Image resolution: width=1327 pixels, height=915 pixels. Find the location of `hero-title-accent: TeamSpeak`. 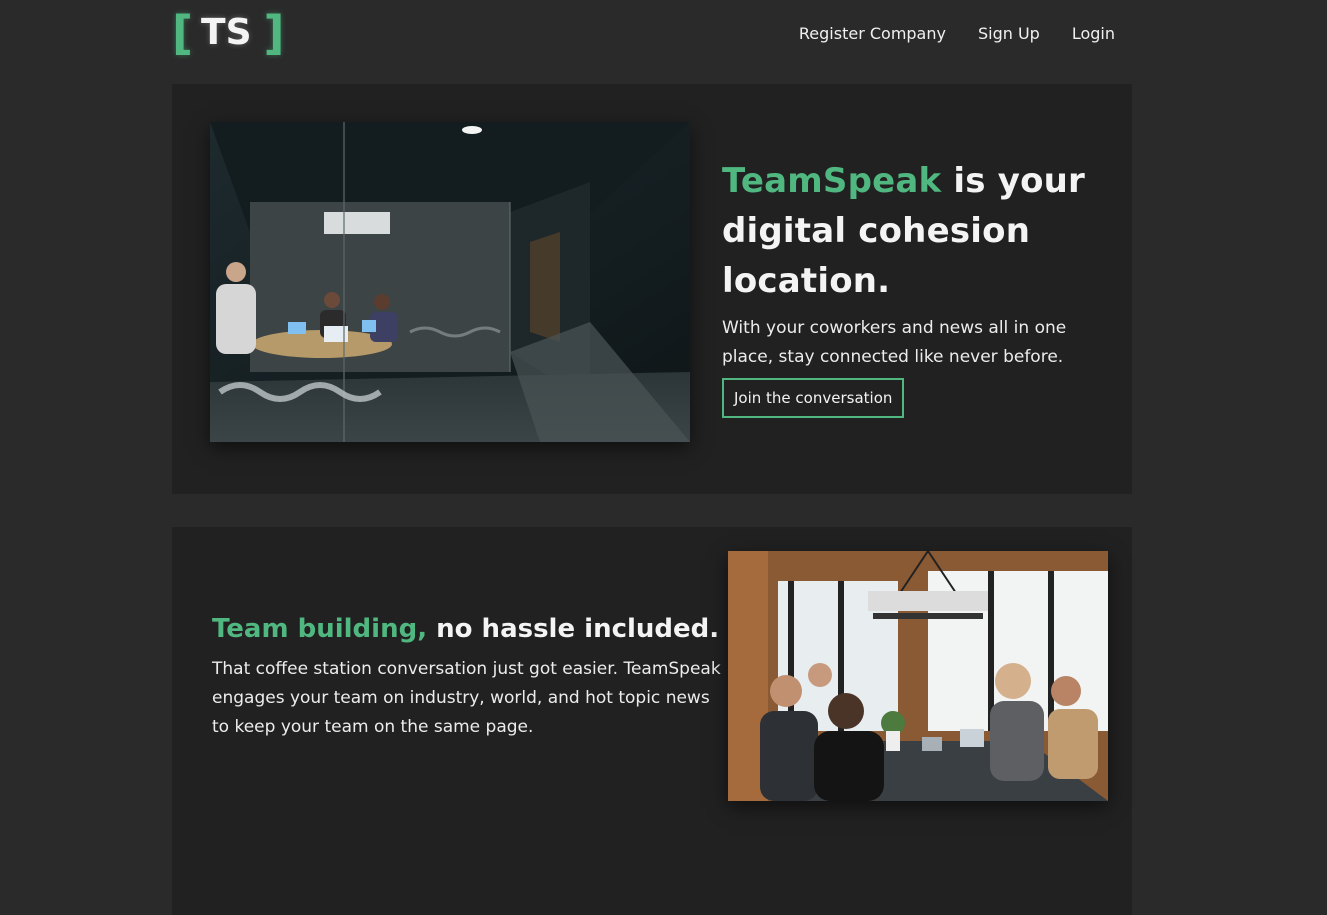

hero-title-accent: TeamSpeak is located at coordinates (832, 181).